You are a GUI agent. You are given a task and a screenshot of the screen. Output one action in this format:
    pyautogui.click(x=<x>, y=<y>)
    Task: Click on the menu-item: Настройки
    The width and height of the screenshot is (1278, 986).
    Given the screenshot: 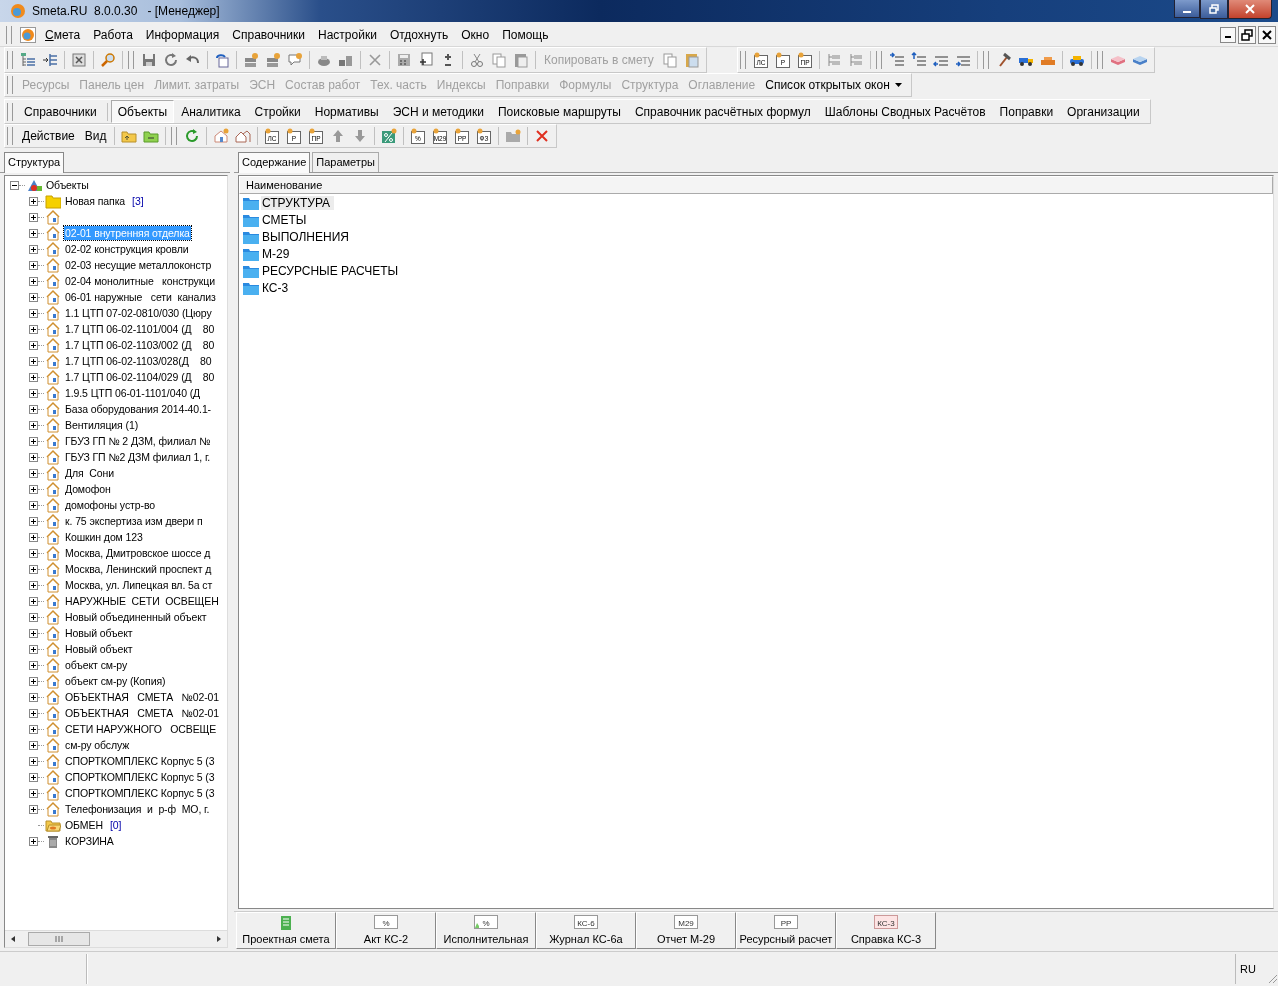 What is the action you would take?
    pyautogui.click(x=347, y=35)
    